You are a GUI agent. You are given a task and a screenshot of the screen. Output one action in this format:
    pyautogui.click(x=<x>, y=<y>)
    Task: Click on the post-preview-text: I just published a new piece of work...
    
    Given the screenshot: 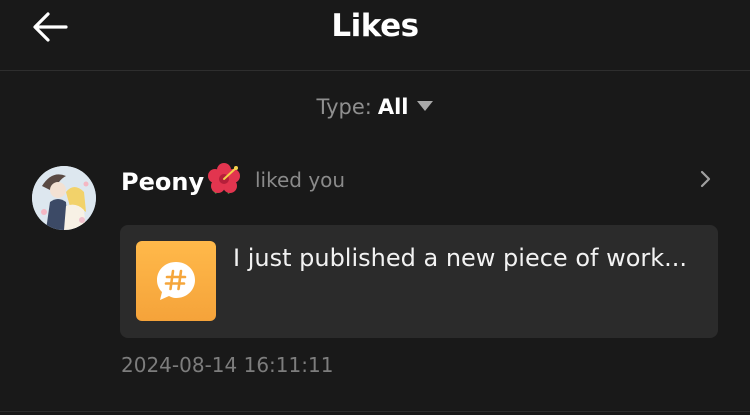 What is the action you would take?
    pyautogui.click(x=460, y=258)
    